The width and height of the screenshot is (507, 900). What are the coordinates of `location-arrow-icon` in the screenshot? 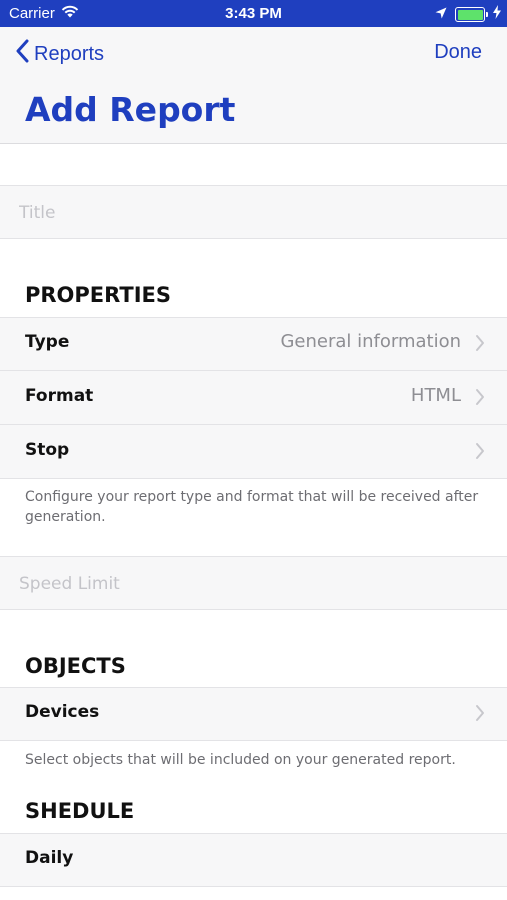 It's located at (441, 15).